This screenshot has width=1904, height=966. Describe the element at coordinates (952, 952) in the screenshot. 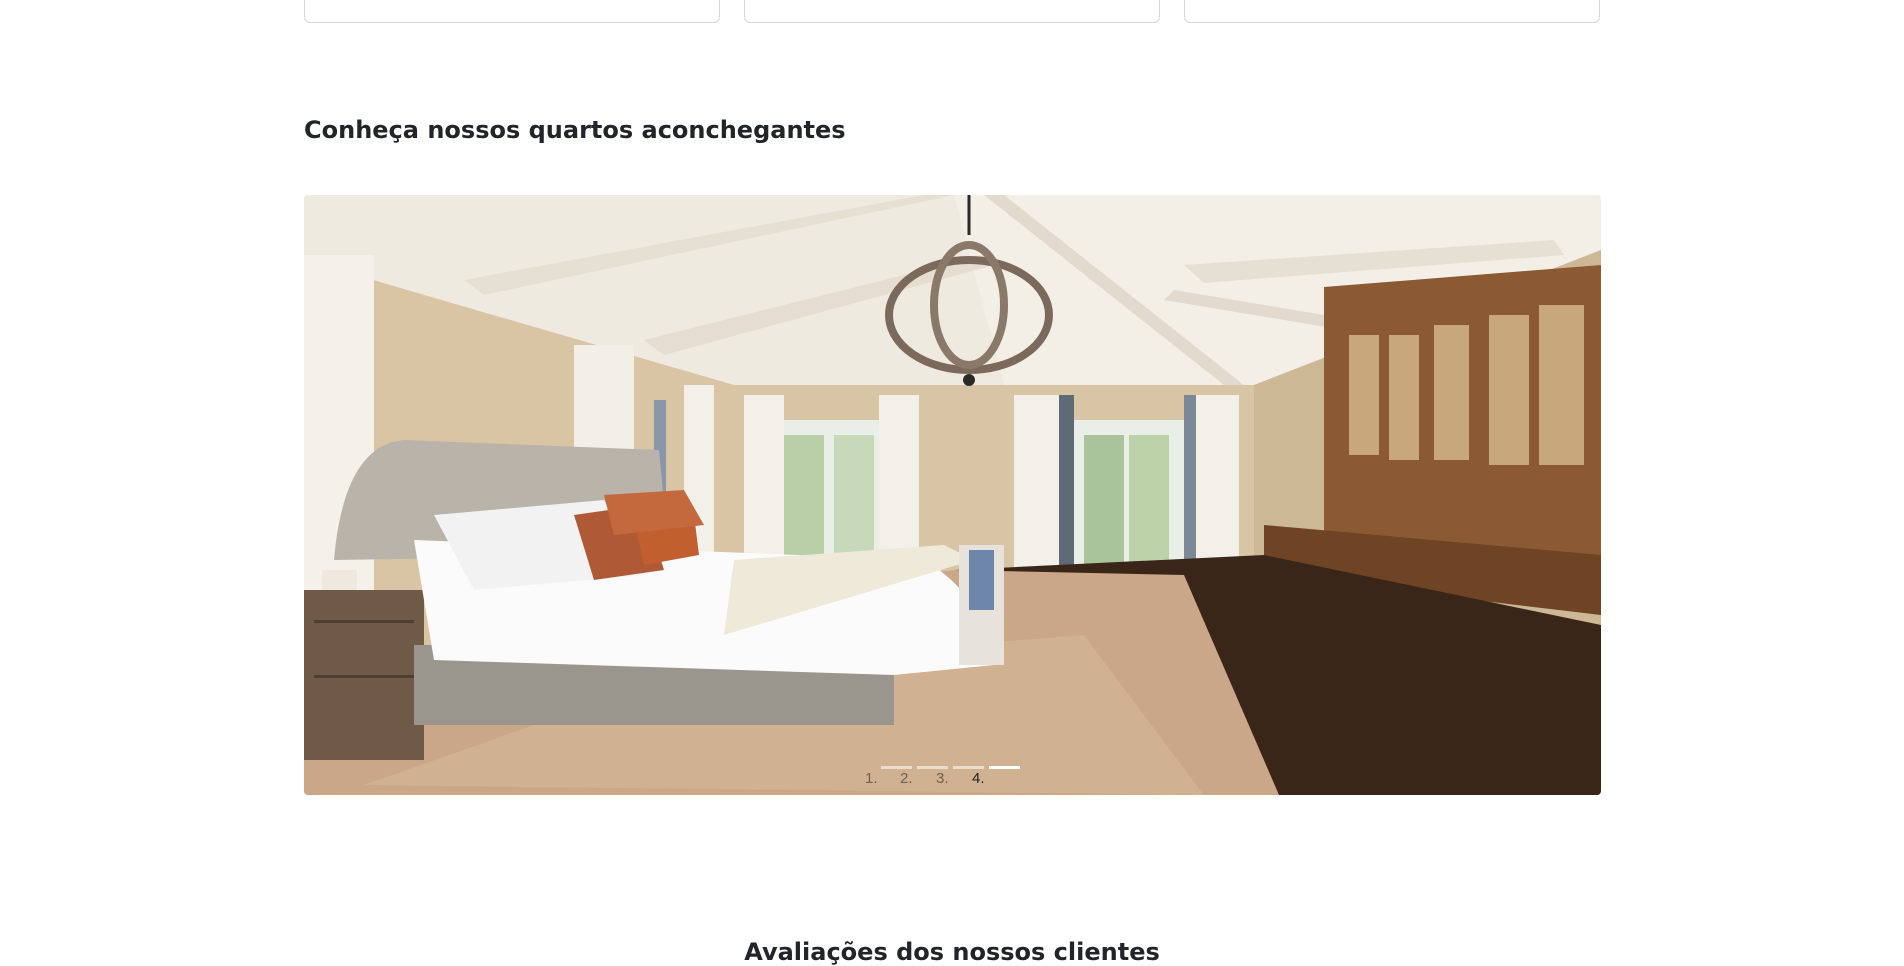

I see `reviews-section-title: Avaliações dos nossos clientes` at that location.